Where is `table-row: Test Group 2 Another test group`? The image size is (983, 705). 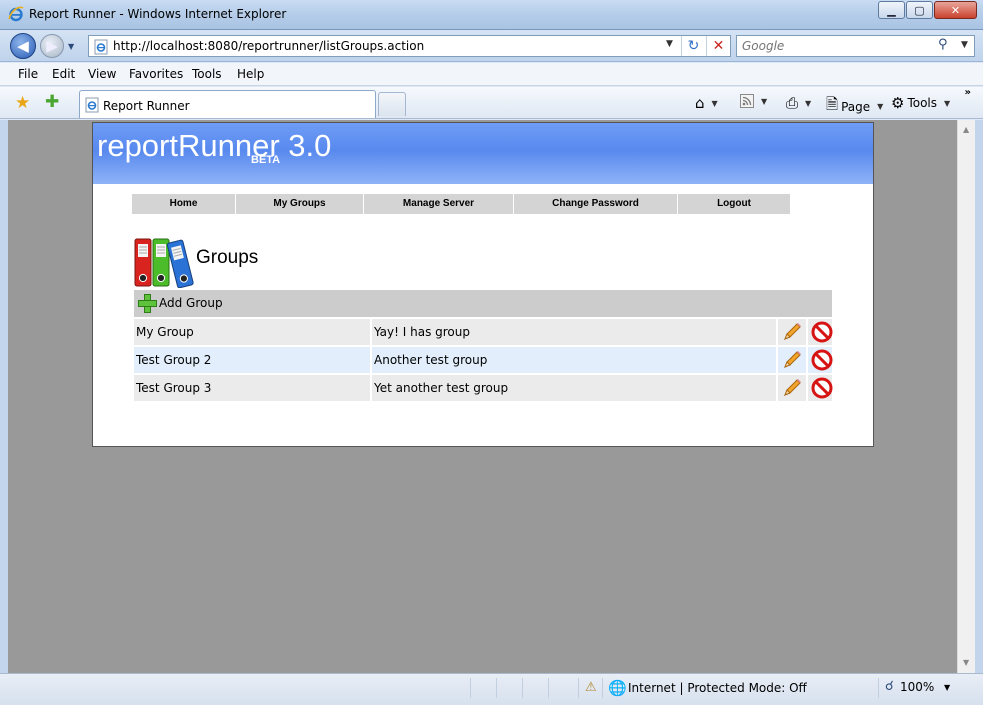 table-row: Test Group 2 Another test group is located at coordinates (483, 360).